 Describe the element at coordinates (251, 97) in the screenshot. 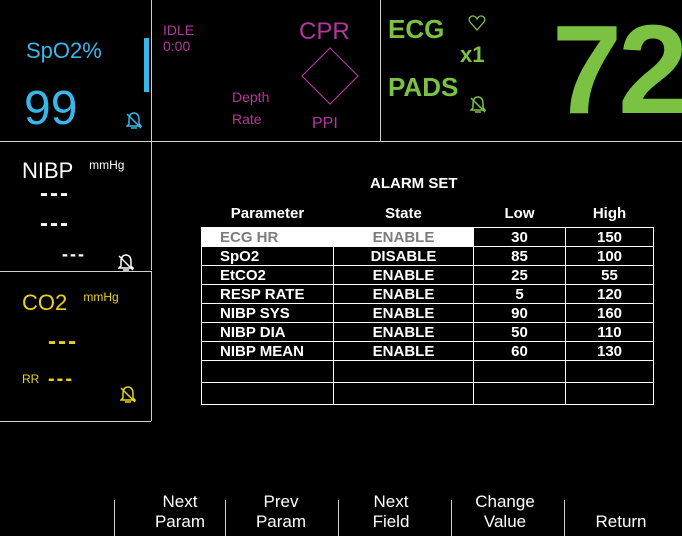

I see `cpr-depth-label: Depth` at that location.